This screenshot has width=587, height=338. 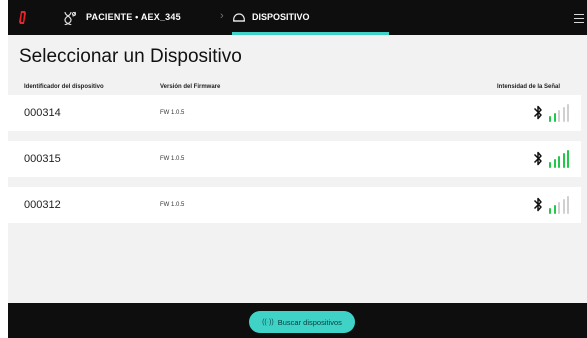 What do you see at coordinates (190, 87) in the screenshot?
I see `column-header-firmware: Versión del Firmware` at bounding box center [190, 87].